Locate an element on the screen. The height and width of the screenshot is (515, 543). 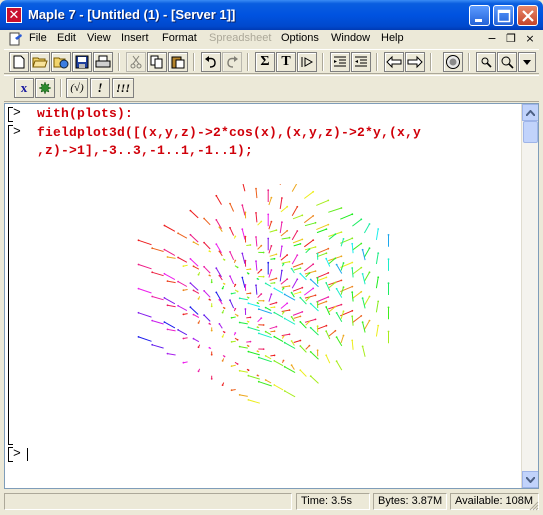
menu-edit: Edit is located at coordinates (66, 38).